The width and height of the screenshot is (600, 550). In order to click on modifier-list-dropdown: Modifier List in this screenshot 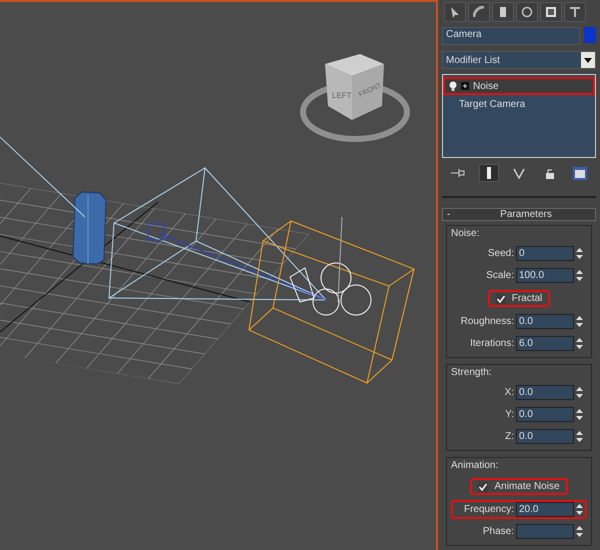, I will do `click(519, 60)`.